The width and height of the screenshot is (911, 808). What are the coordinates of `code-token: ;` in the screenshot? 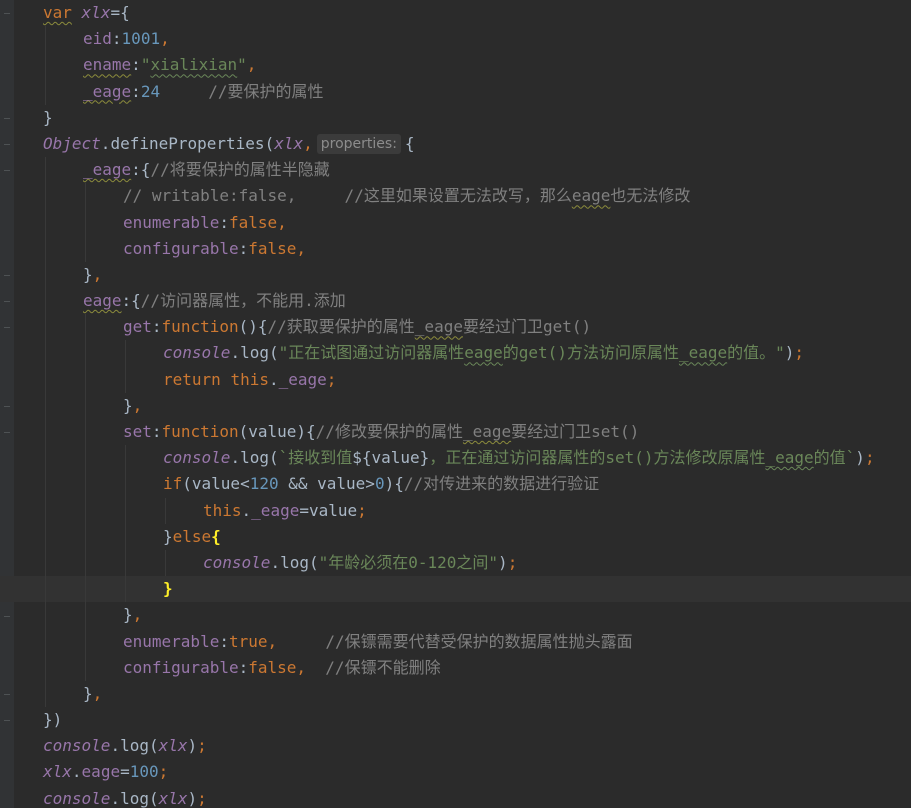 It's located at (362, 510).